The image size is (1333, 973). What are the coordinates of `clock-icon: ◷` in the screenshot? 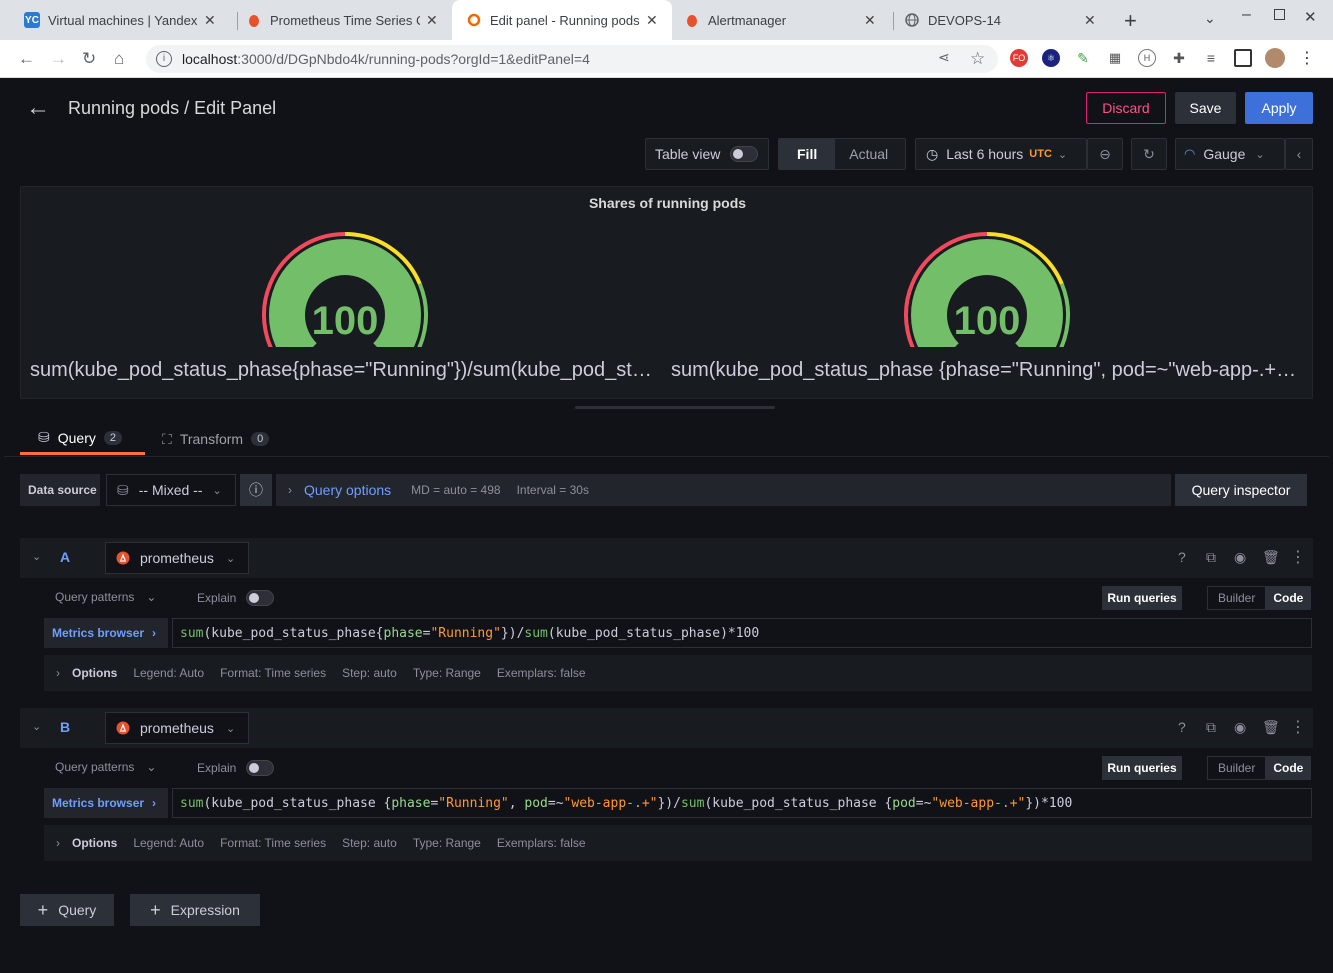 It's located at (932, 153).